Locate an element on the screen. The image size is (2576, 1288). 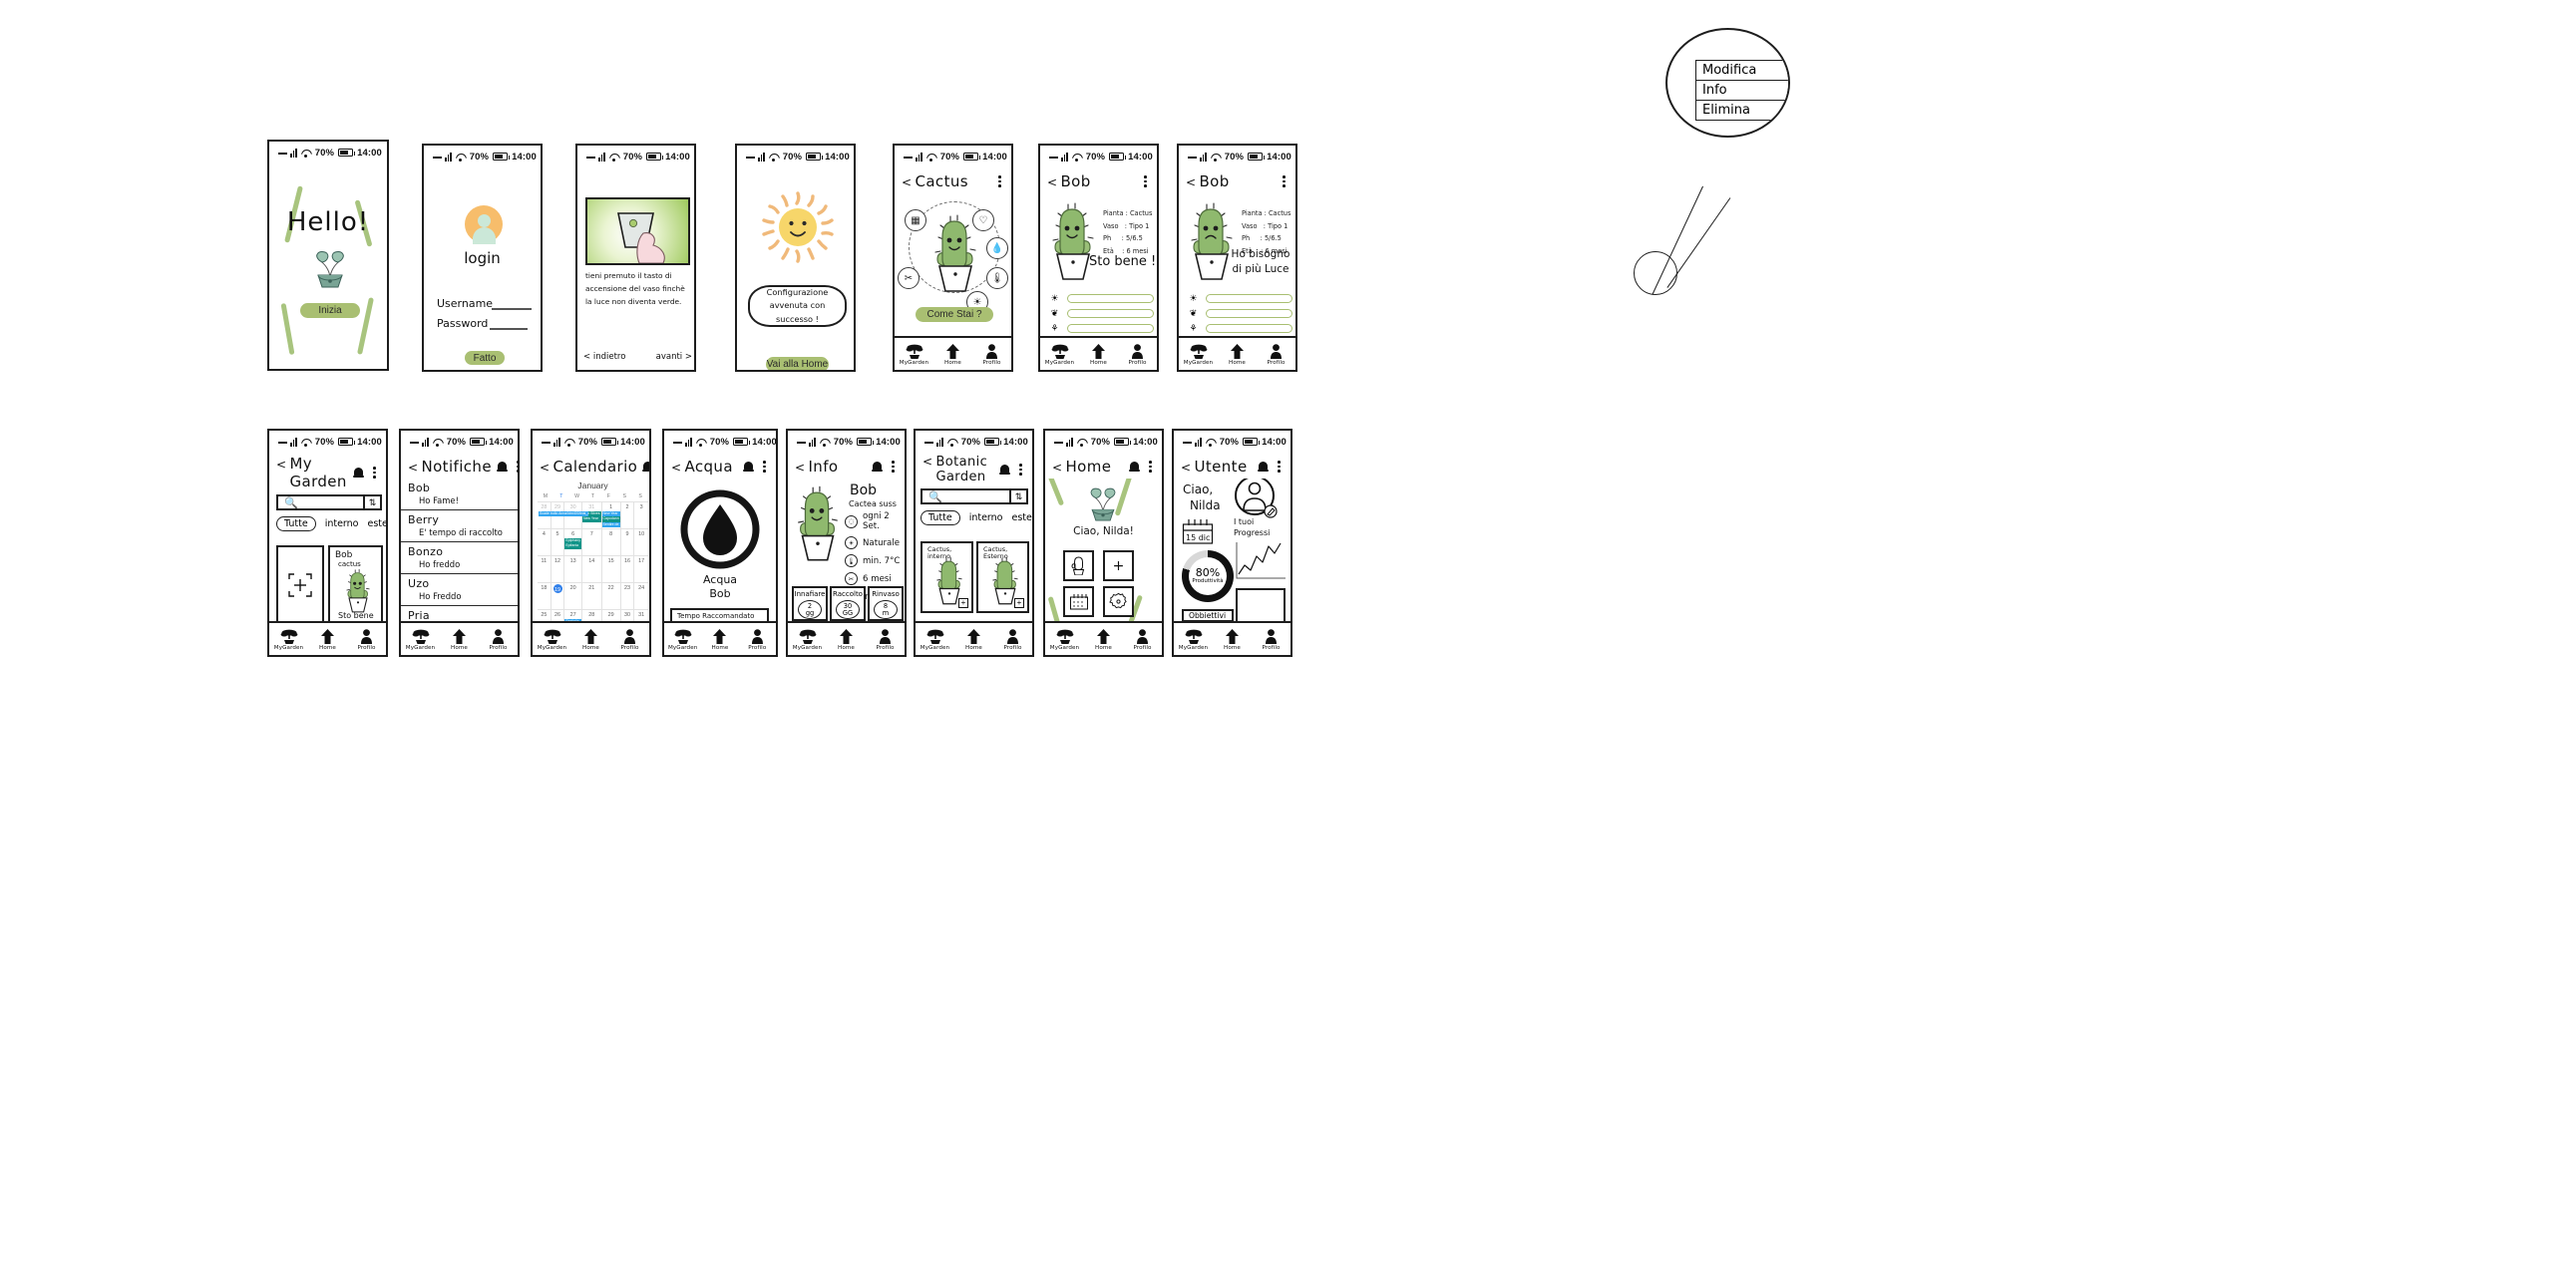
goals-button: Obbiettivi is located at coordinates (1208, 615).